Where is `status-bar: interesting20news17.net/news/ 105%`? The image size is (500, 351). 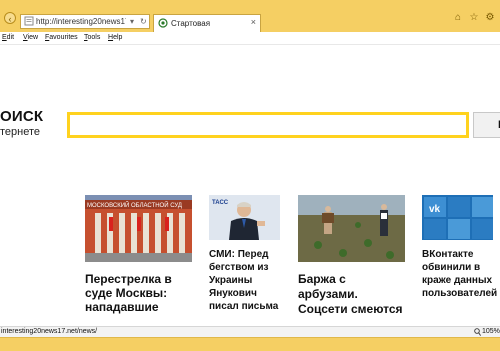
status-bar: interesting20news17.net/news/ 105% is located at coordinates (250, 331).